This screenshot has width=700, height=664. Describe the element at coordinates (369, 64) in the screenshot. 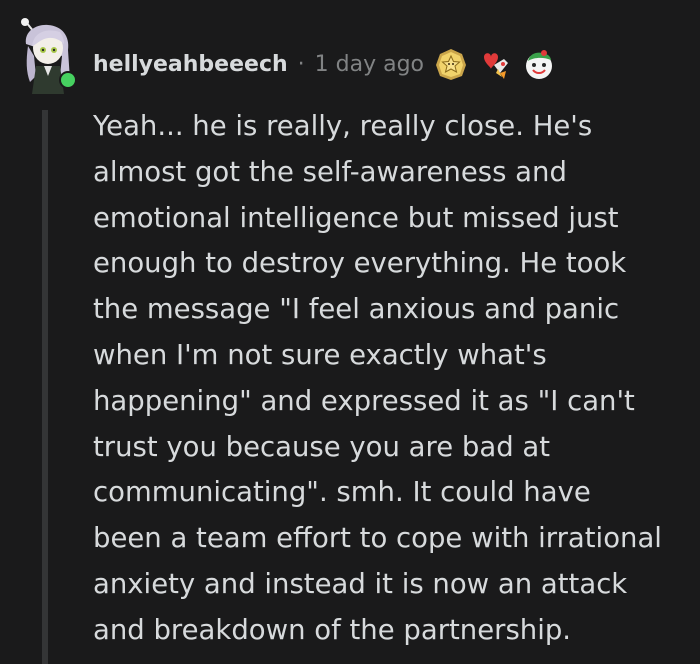

I see `timestamp-link: 1 day ago` at that location.